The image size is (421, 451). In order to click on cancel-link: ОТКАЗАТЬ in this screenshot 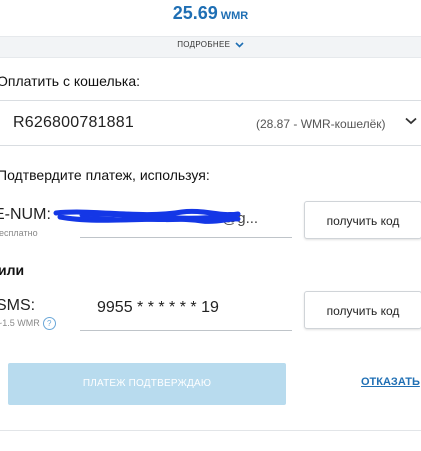, I will do `click(390, 382)`.